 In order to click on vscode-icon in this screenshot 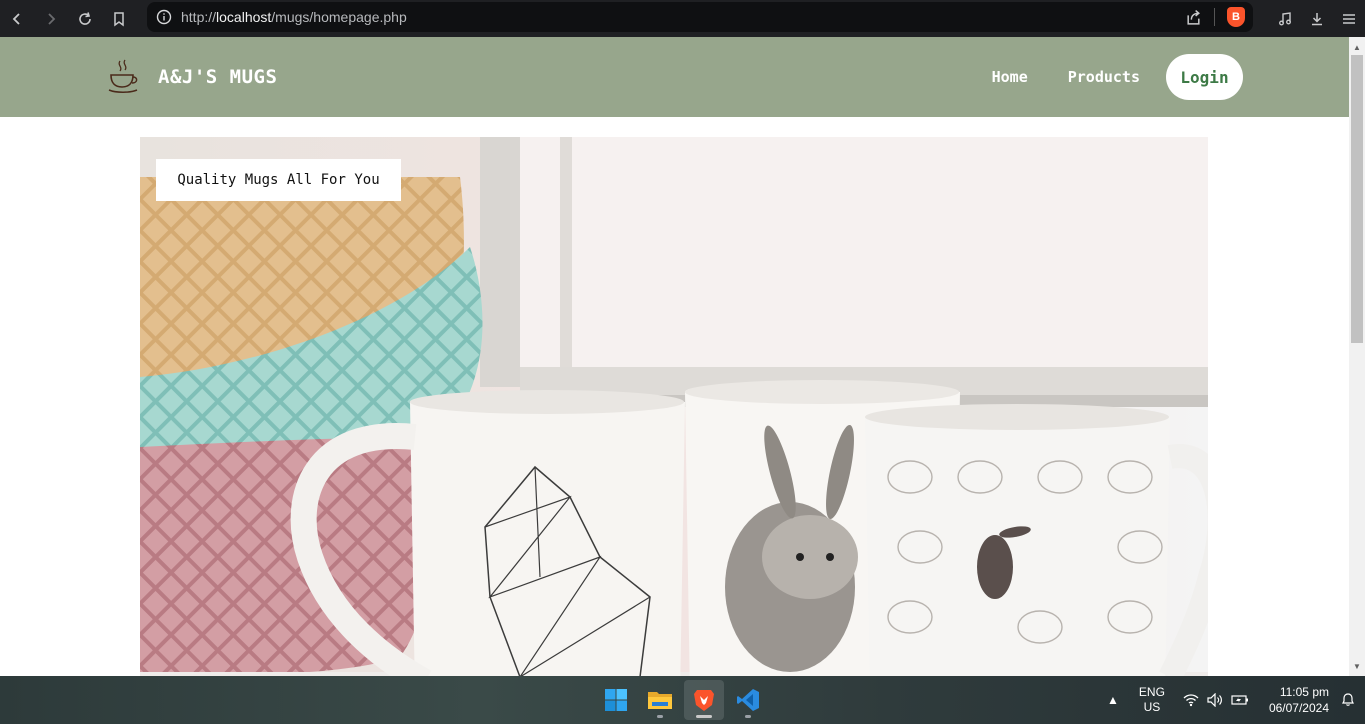, I will do `click(748, 700)`.